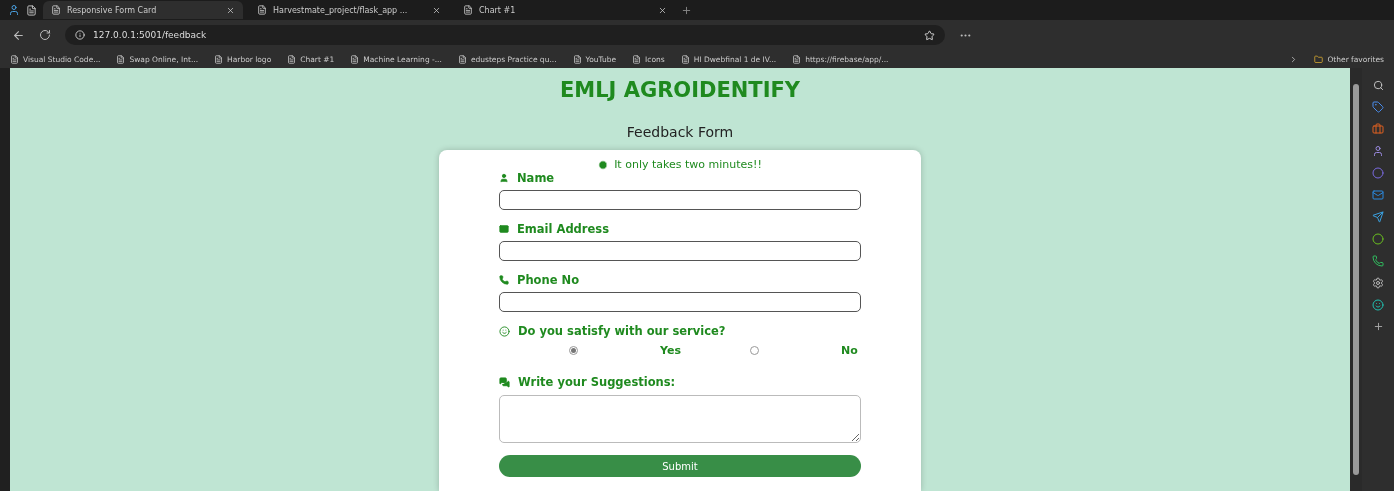 This screenshot has height=491, width=1394. What do you see at coordinates (680, 280) in the screenshot?
I see `field-label: Phone No` at bounding box center [680, 280].